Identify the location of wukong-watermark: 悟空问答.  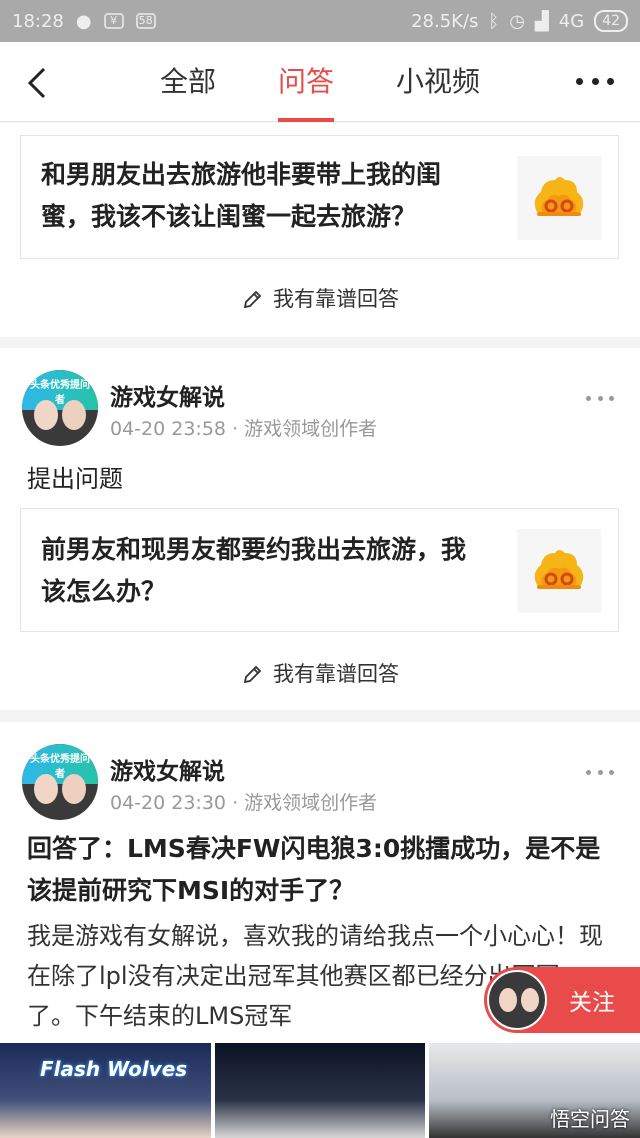
(590, 1119).